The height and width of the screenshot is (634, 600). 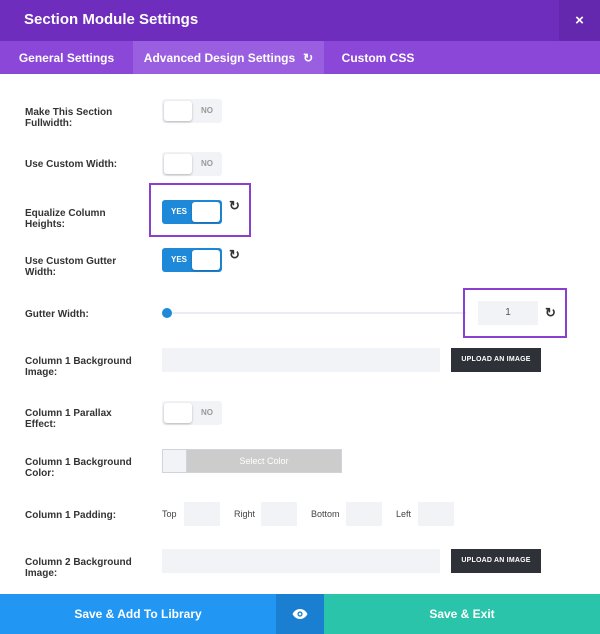 What do you see at coordinates (508, 313) in the screenshot?
I see `gutter-width-input: 1` at bounding box center [508, 313].